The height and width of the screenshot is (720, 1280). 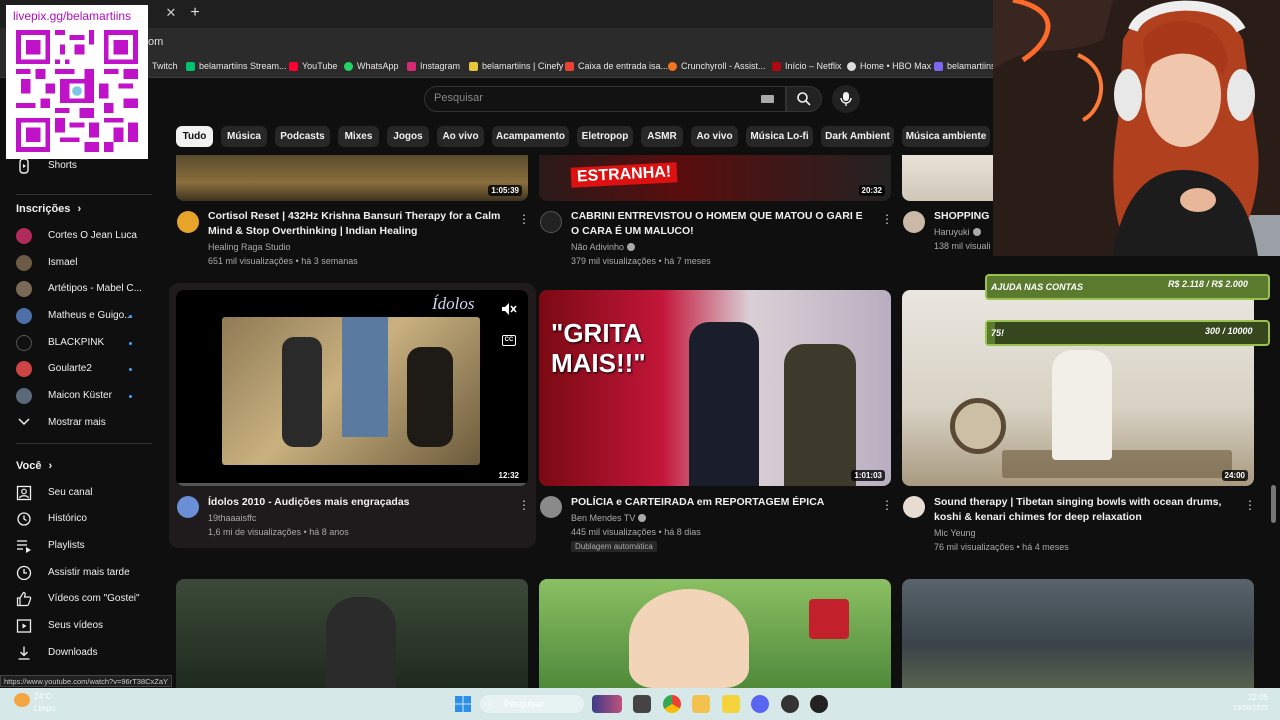 I want to click on sidebar-item-watch-later: Assistir mais tarde, so click(x=89, y=572).